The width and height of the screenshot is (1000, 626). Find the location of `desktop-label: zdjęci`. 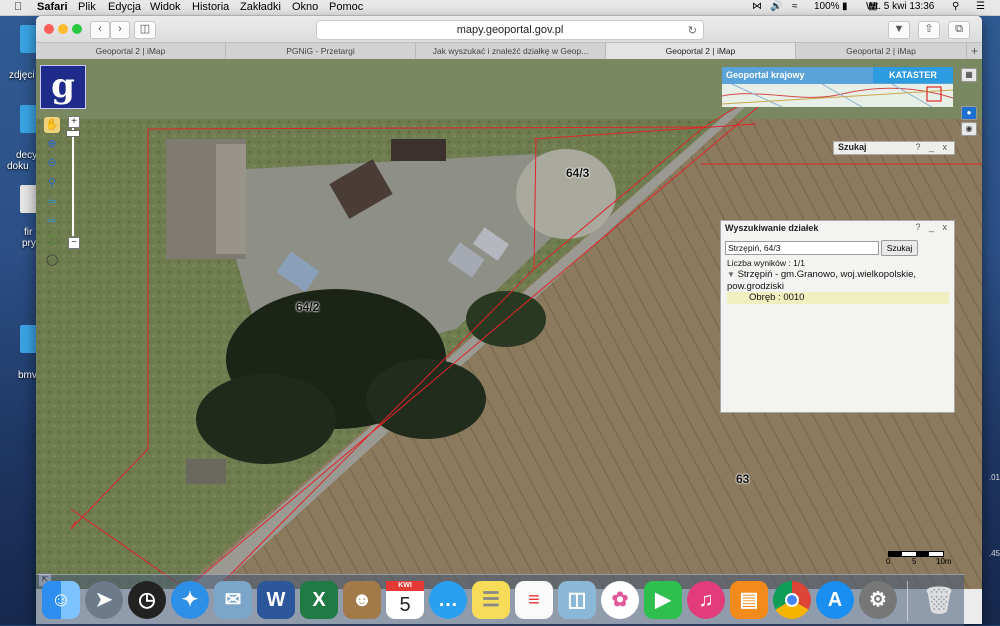

desktop-label: zdjęci is located at coordinates (22, 75).